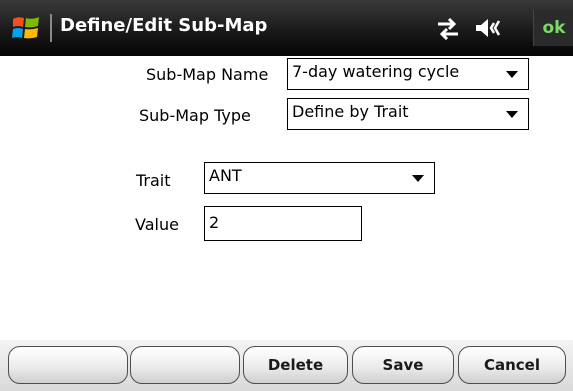  I want to click on value-input: 2, so click(283, 223).